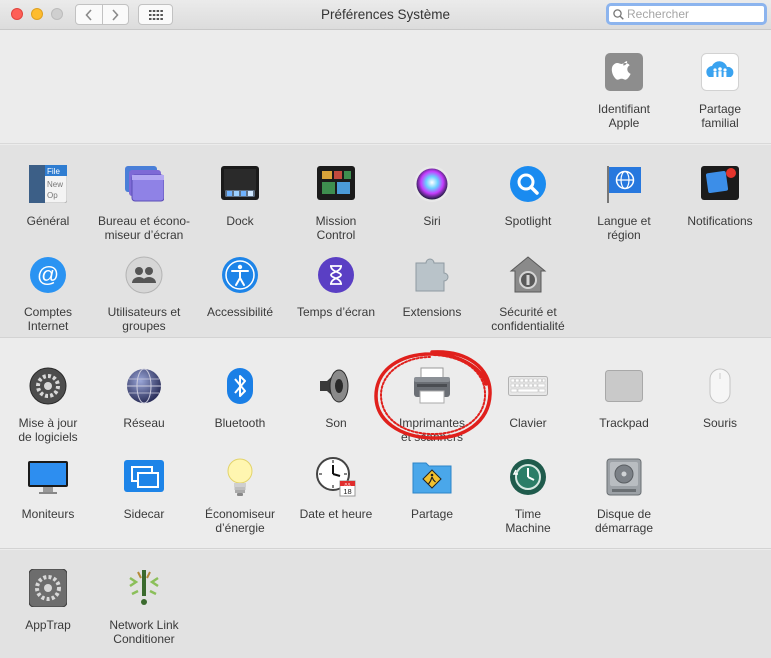 The image size is (771, 658). What do you see at coordinates (528, 294) in the screenshot?
I see `pane-security-privacy: Sécurité et confidentialité` at bounding box center [528, 294].